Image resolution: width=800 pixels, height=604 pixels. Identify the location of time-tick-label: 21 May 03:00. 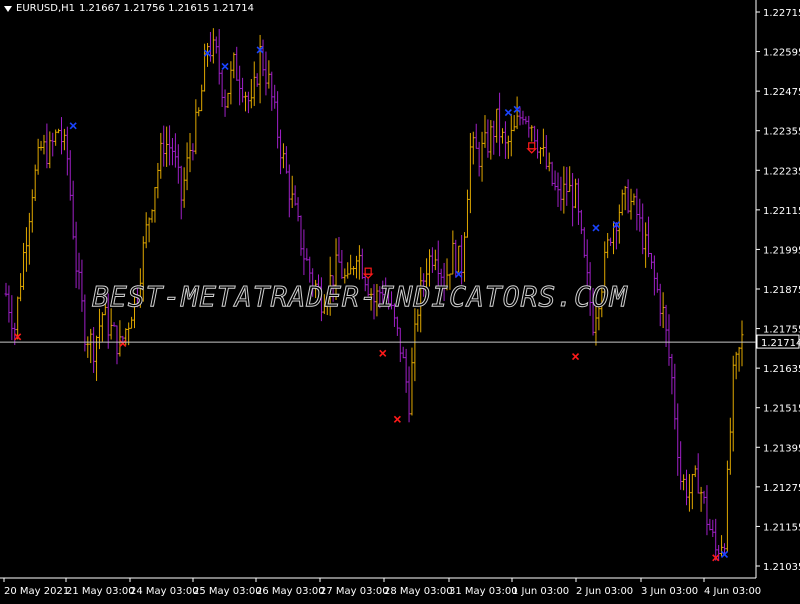
(100, 591).